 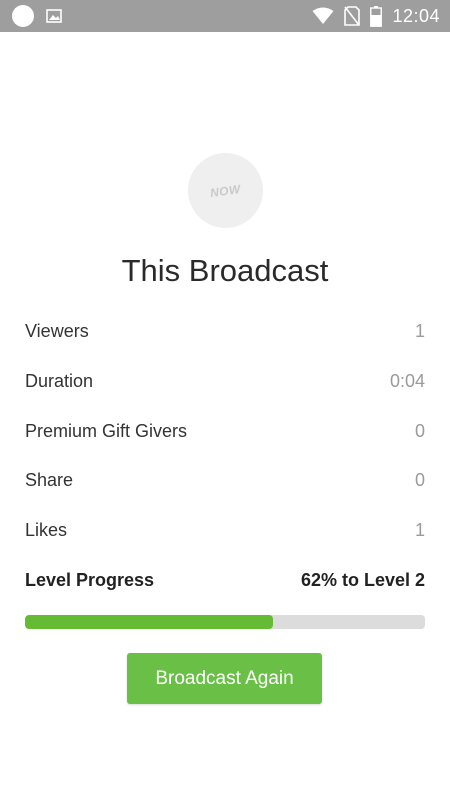 I want to click on stat-row-viewers: Viewers 1, so click(x=225, y=331).